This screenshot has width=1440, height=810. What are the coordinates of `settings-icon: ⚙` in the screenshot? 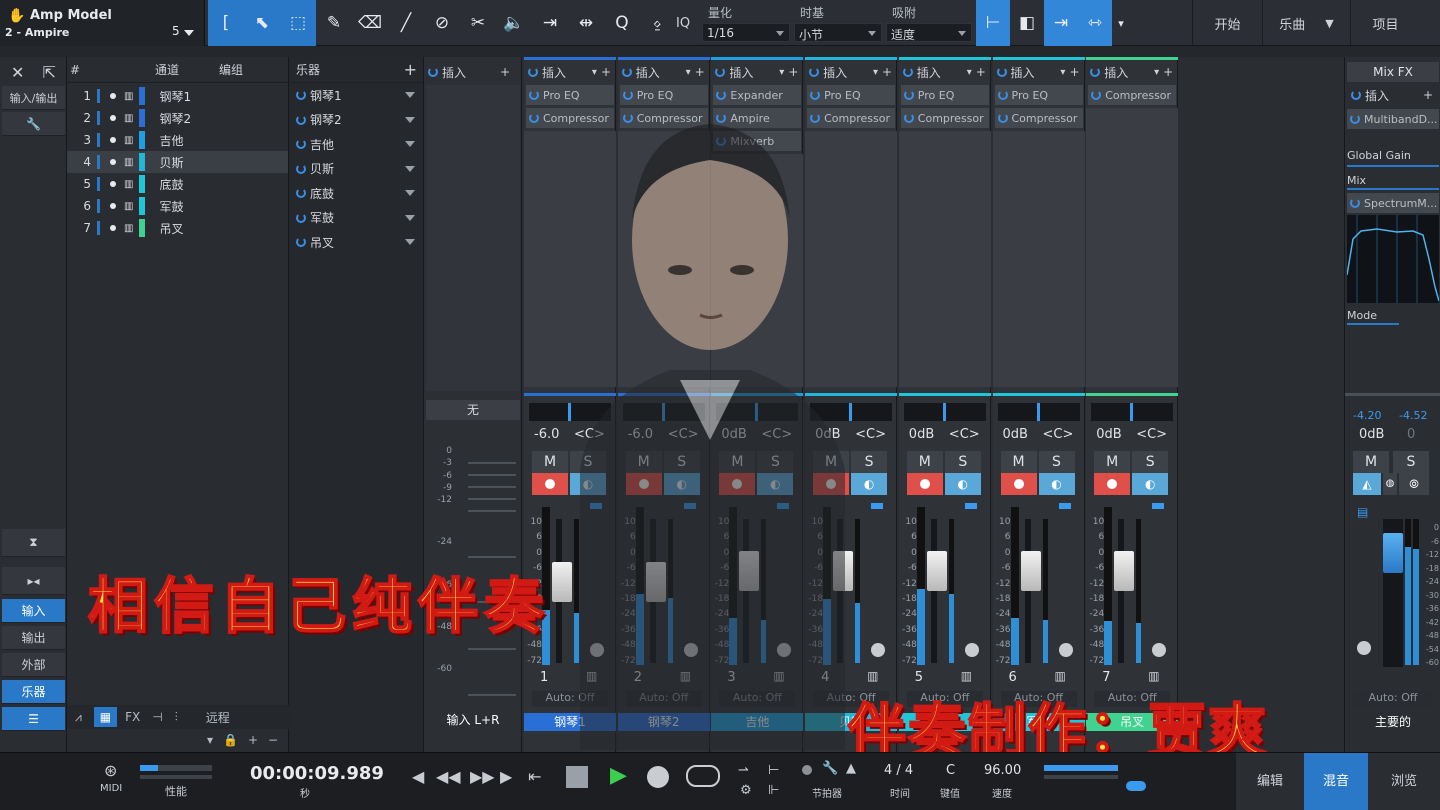 It's located at (746, 790).